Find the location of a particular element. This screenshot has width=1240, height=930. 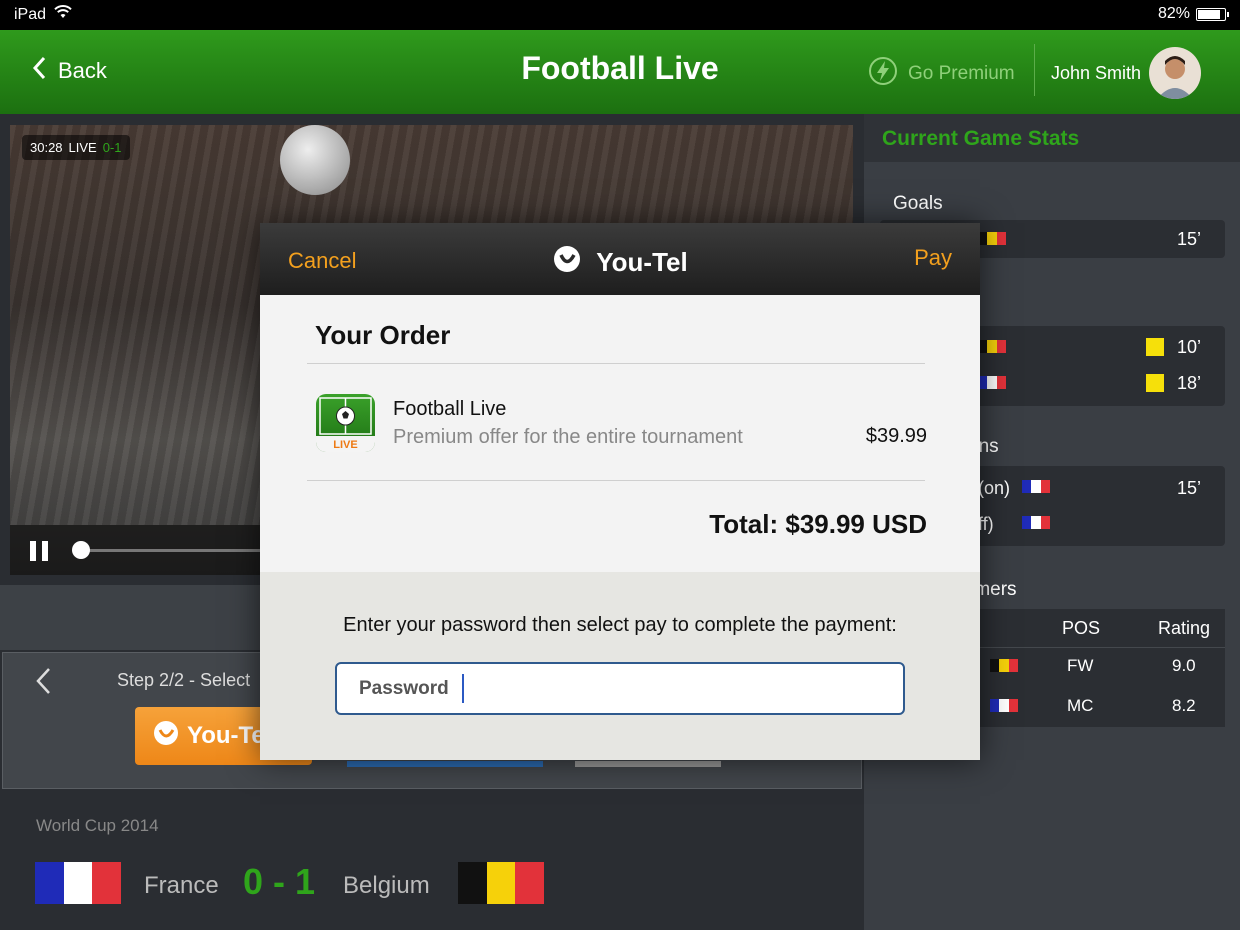

password-field is located at coordinates (620, 688).